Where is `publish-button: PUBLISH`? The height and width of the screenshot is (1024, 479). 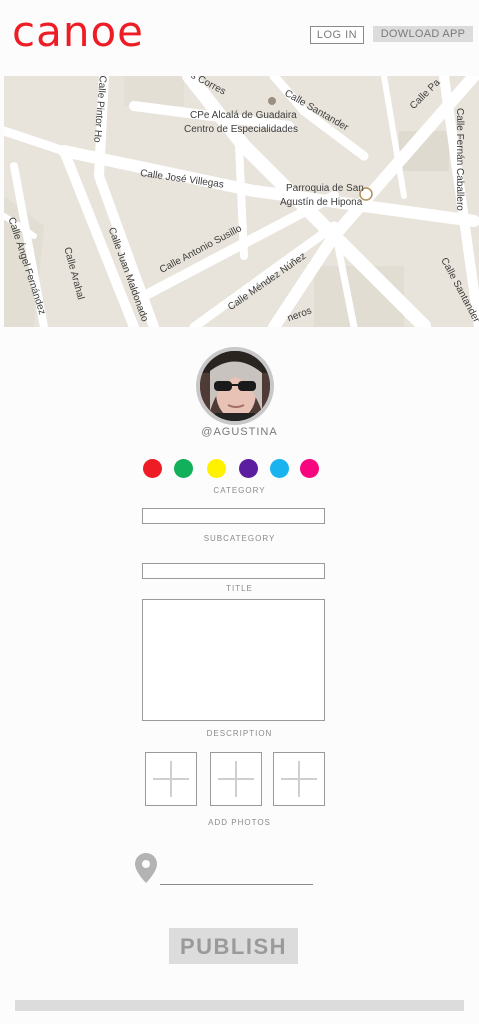
publish-button: PUBLISH is located at coordinates (233, 946).